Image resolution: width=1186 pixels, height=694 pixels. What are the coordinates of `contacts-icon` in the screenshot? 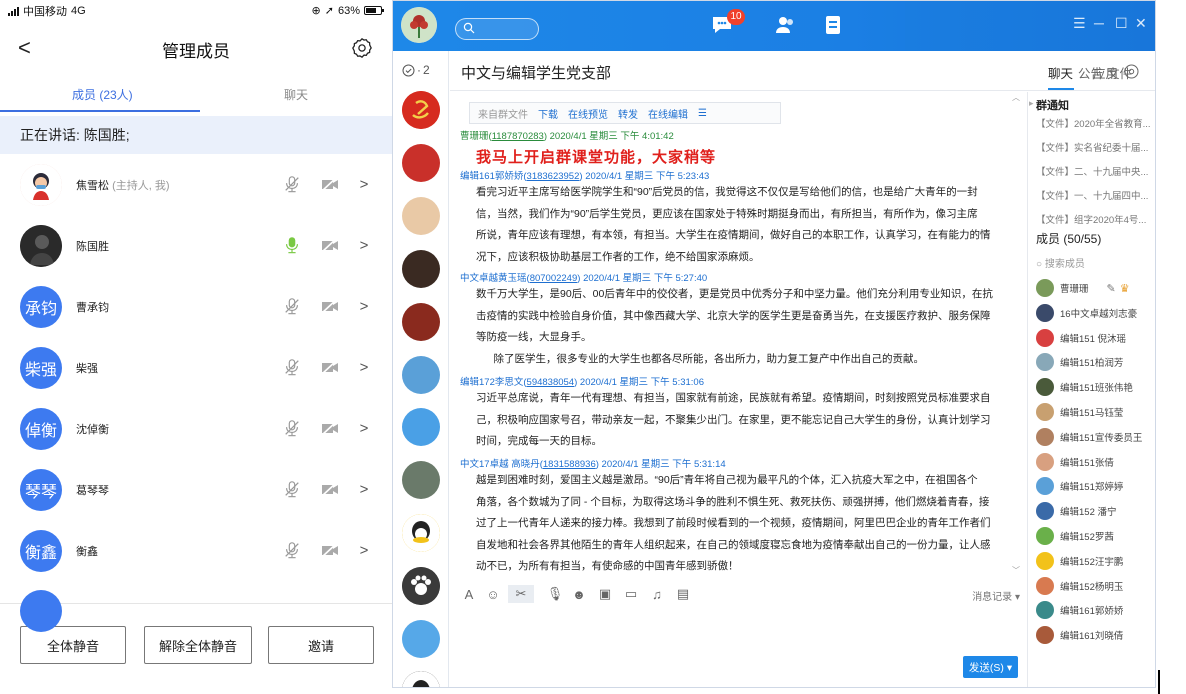 It's located at (785, 25).